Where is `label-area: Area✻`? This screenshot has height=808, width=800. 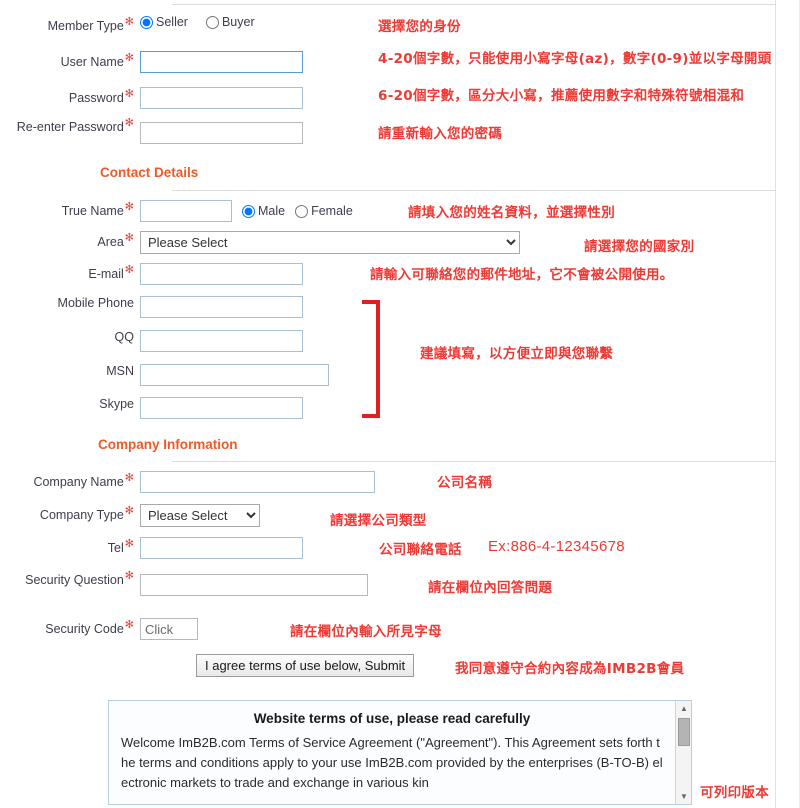 label-area: Area✻ is located at coordinates (115, 241).